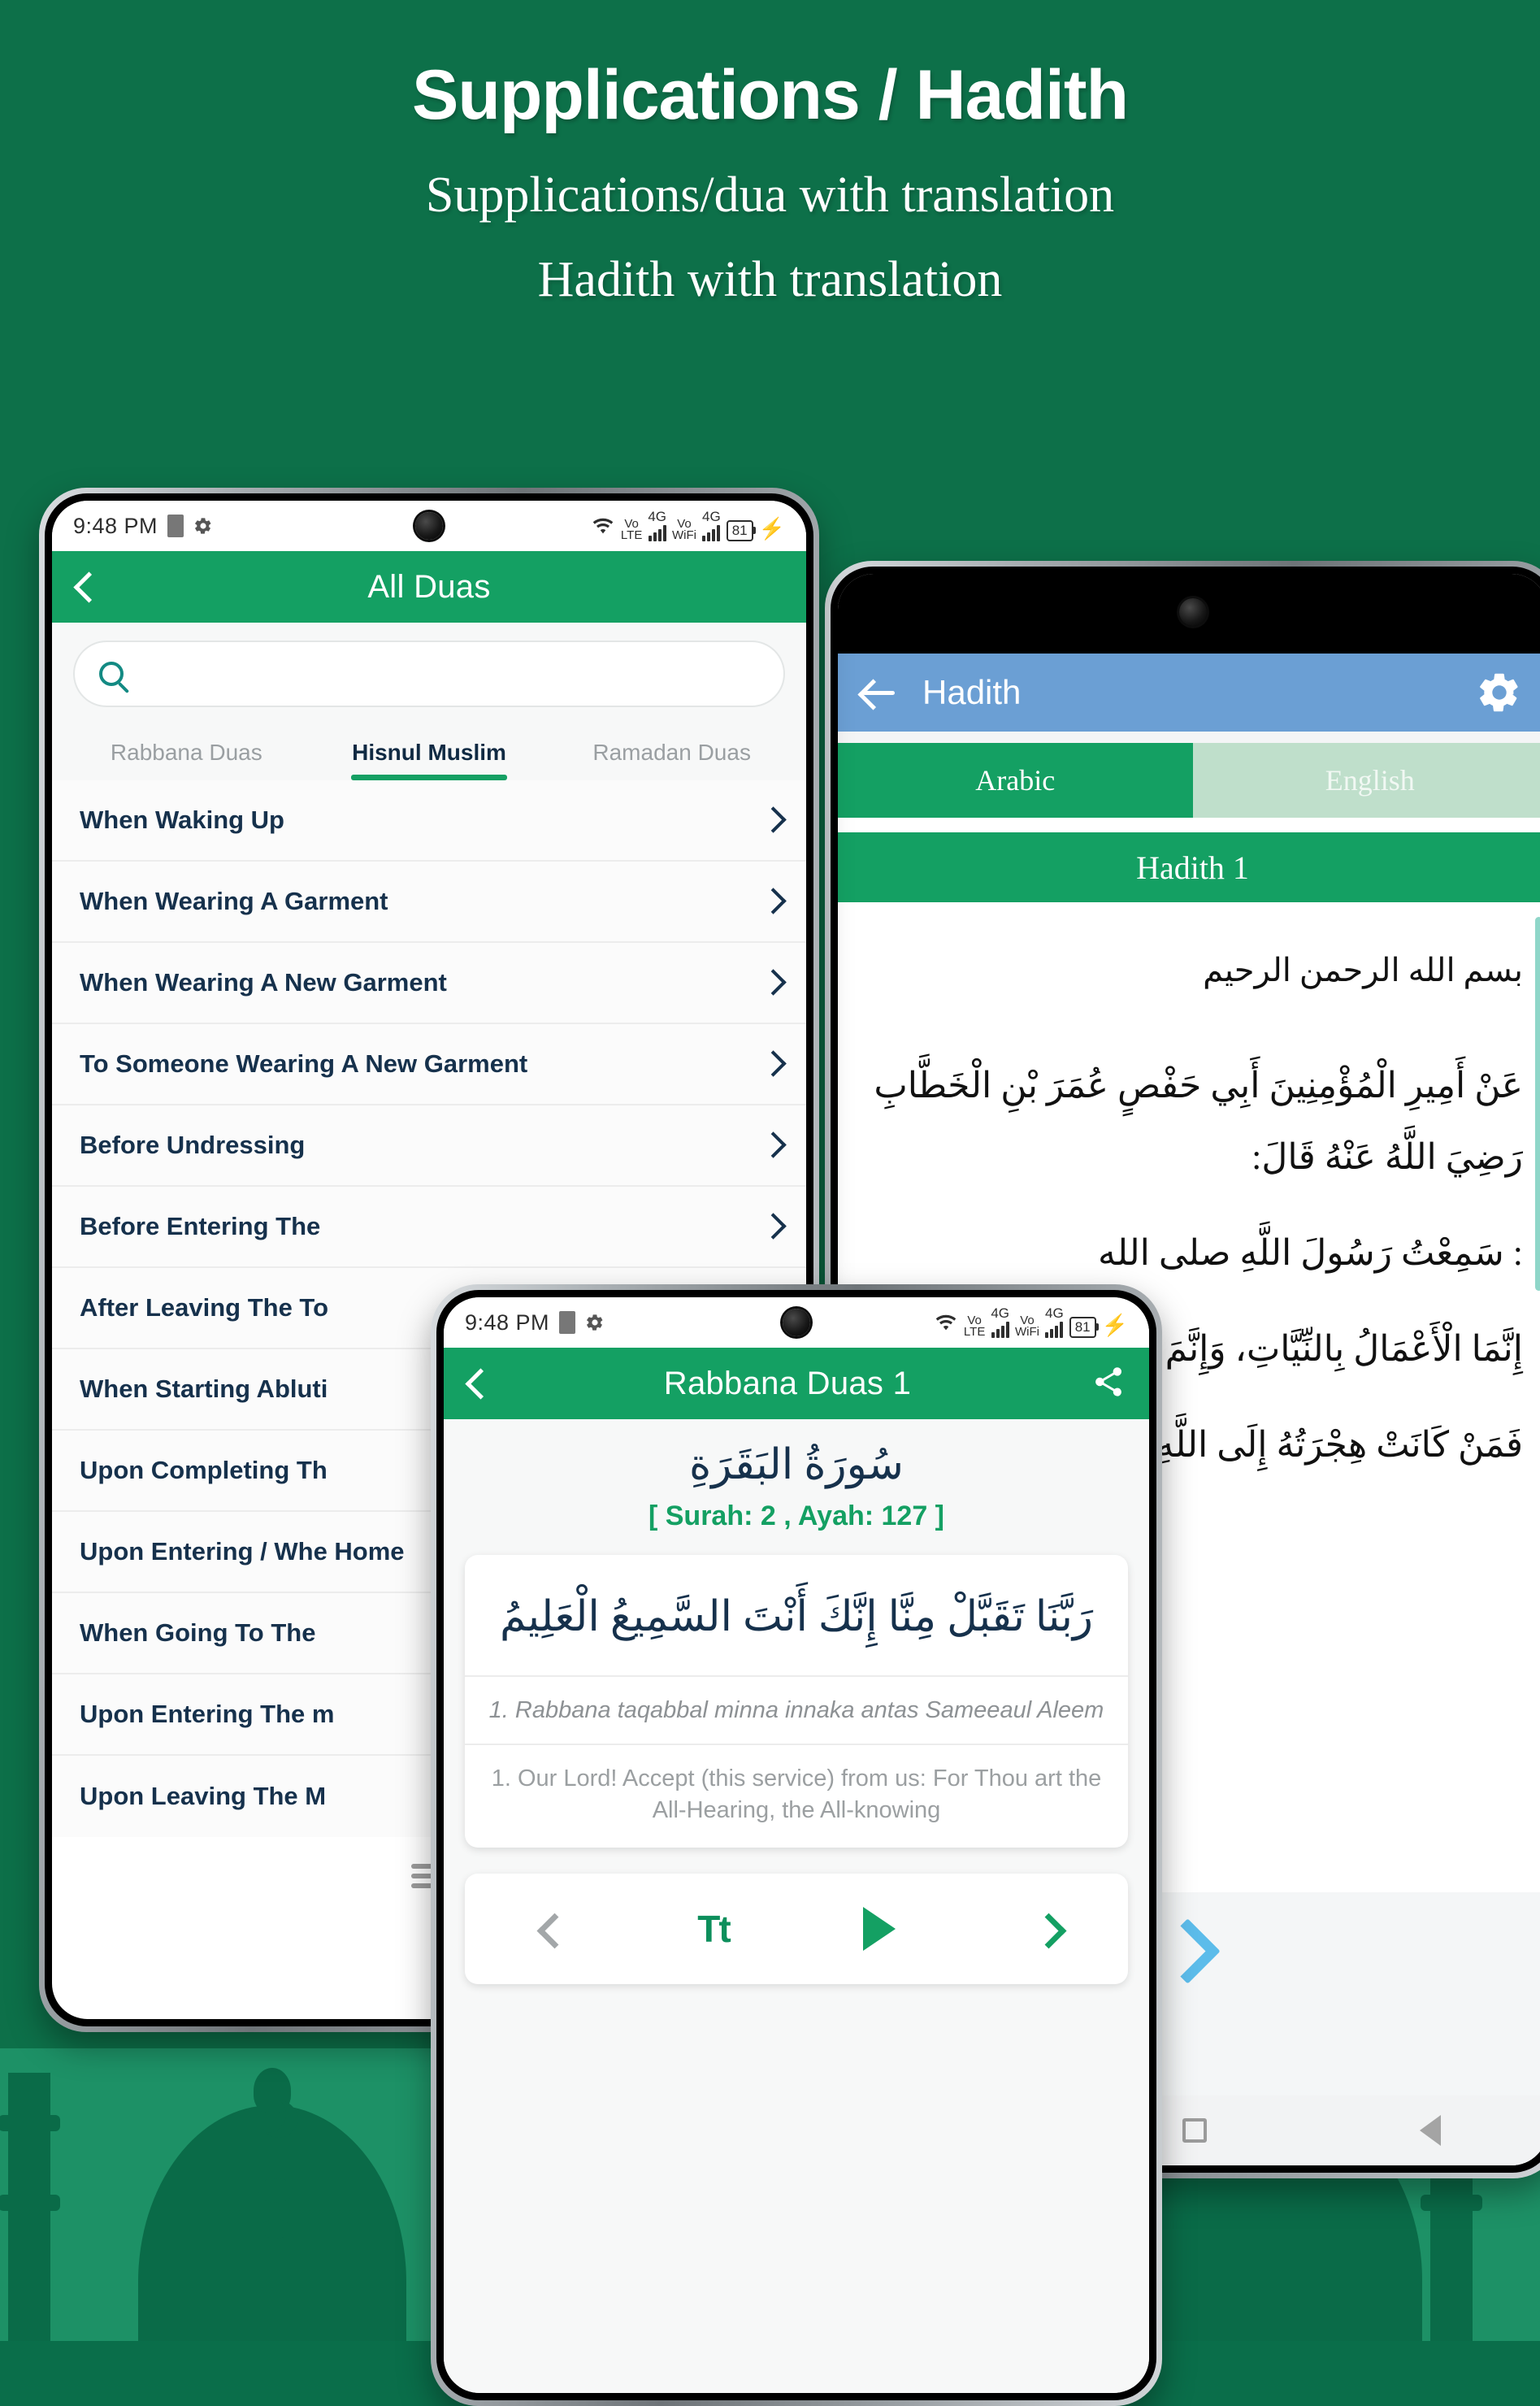  What do you see at coordinates (1195, 970) in the screenshot?
I see `hadith-line: بسم الله الرحمن الرحيم` at bounding box center [1195, 970].